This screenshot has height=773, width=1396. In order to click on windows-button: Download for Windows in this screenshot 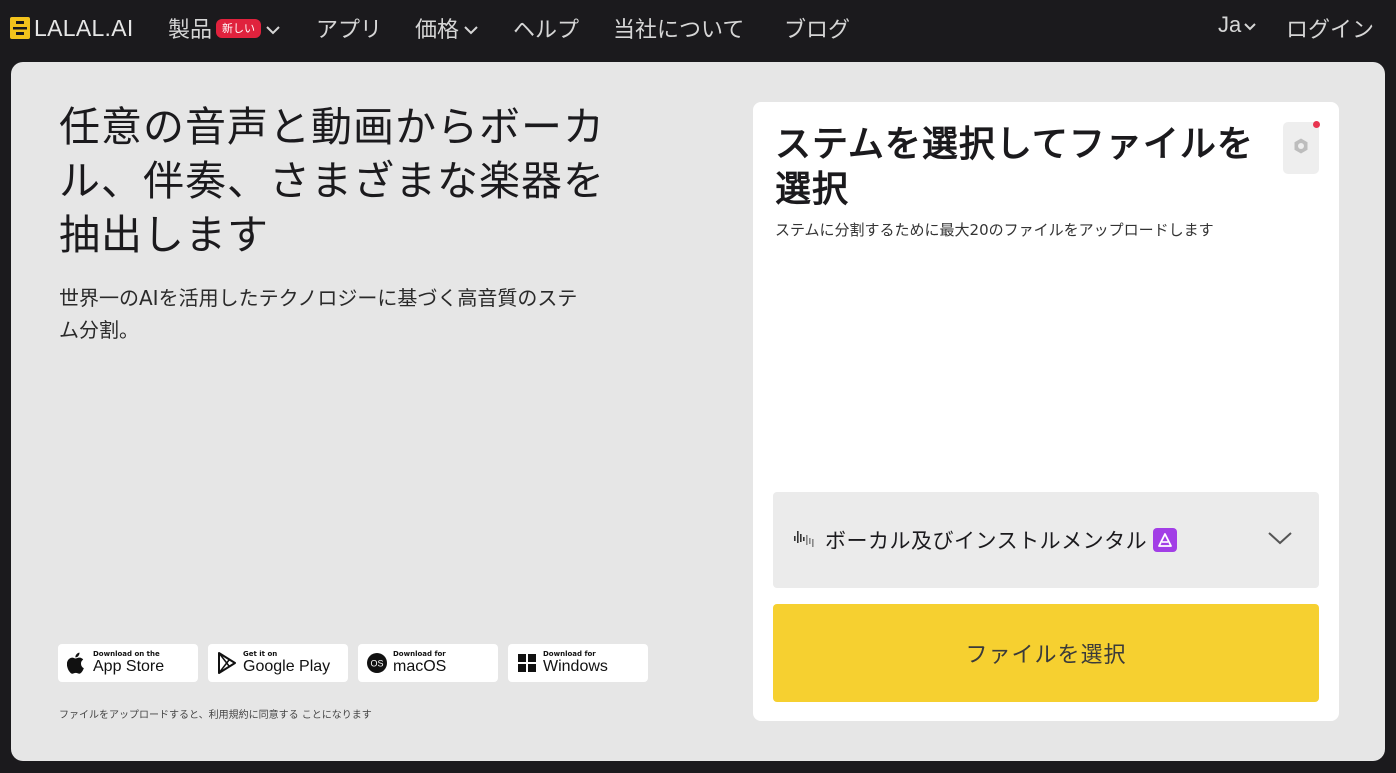, I will do `click(578, 663)`.